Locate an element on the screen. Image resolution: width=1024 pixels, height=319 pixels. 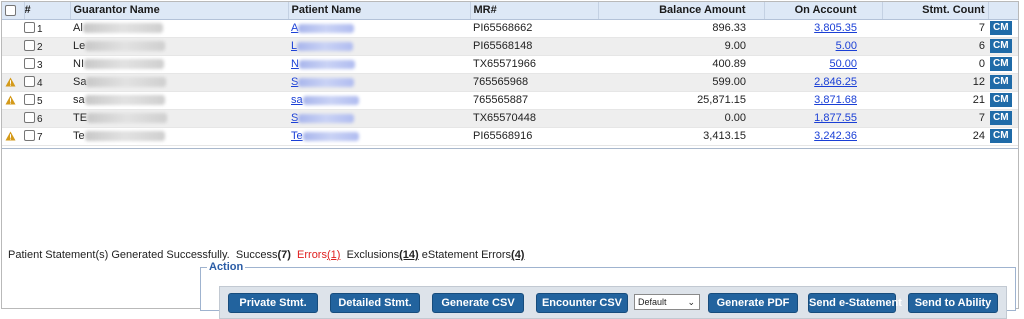
table-row: 7 Te Te PI65568916 3,413.15 3,242.36 24 CM is located at coordinates (510, 136).